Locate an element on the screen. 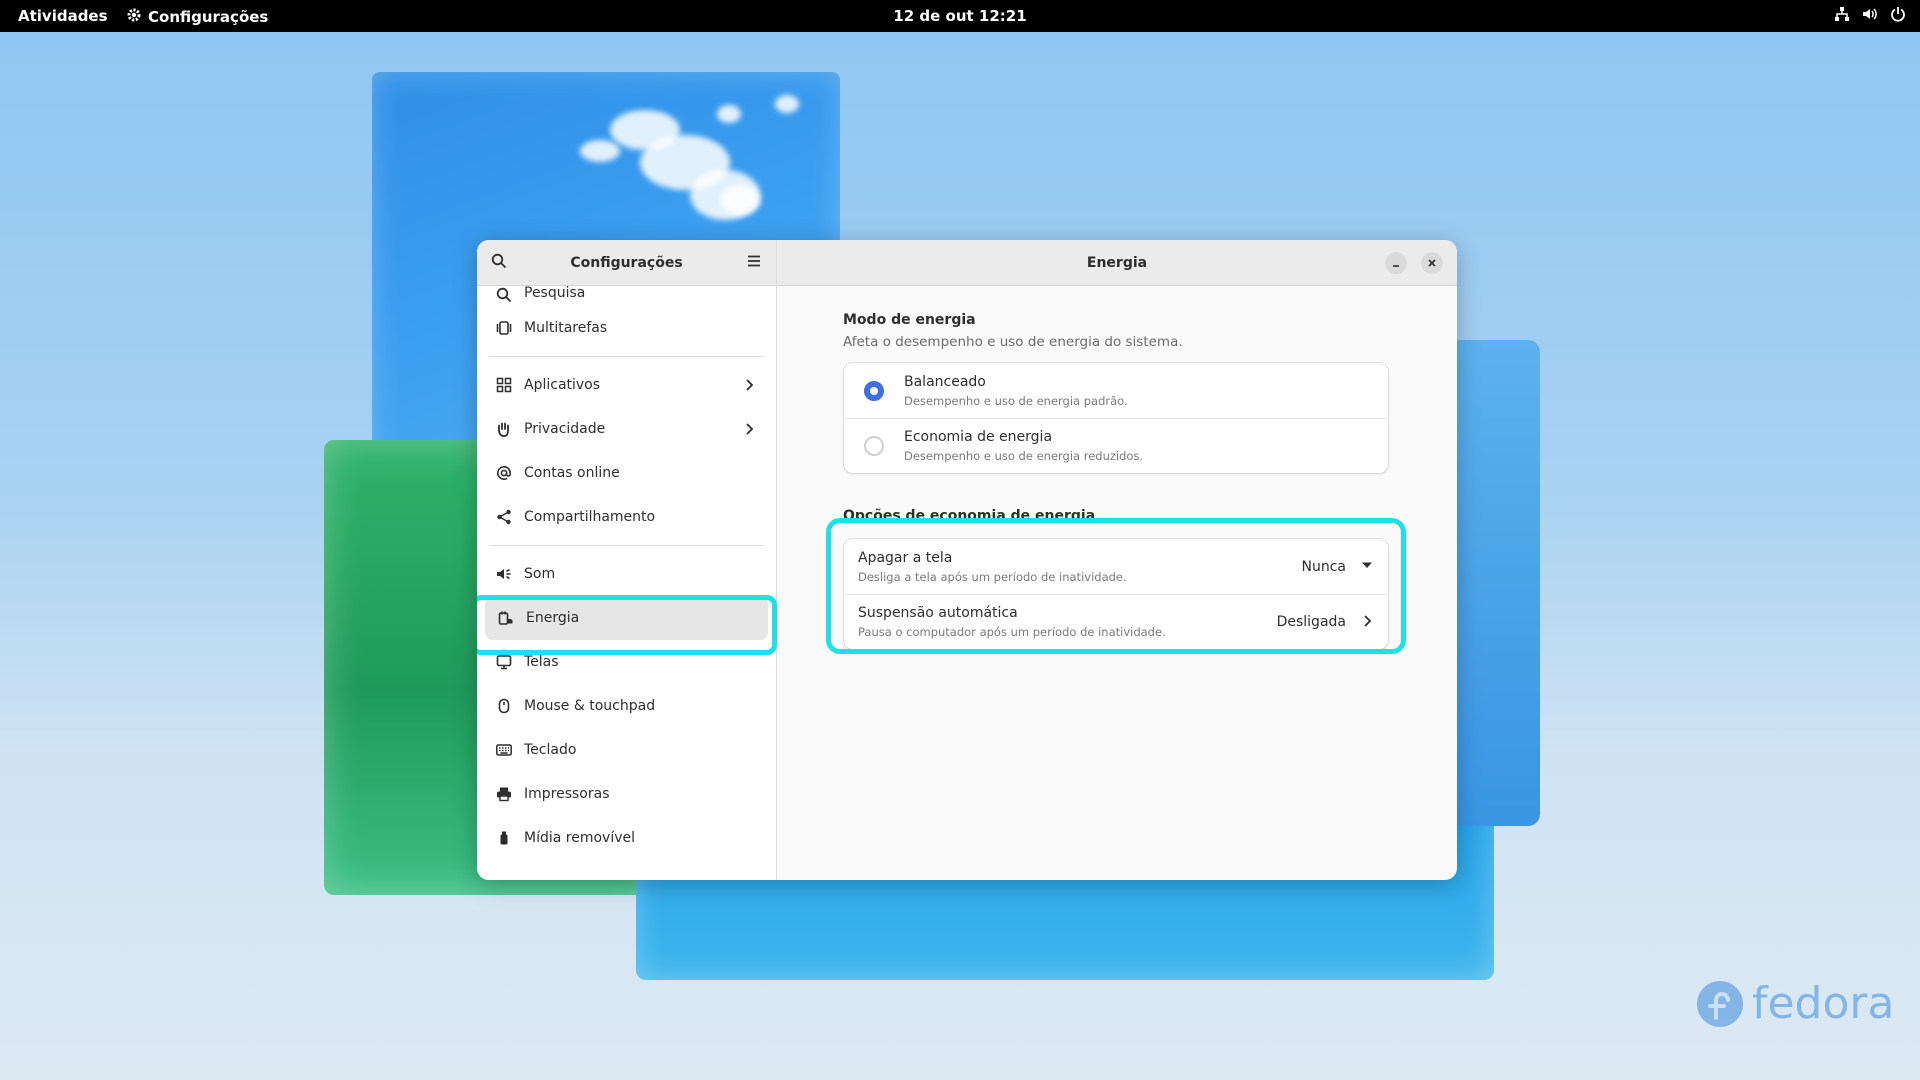  app-menu: Configurações is located at coordinates (197, 17).